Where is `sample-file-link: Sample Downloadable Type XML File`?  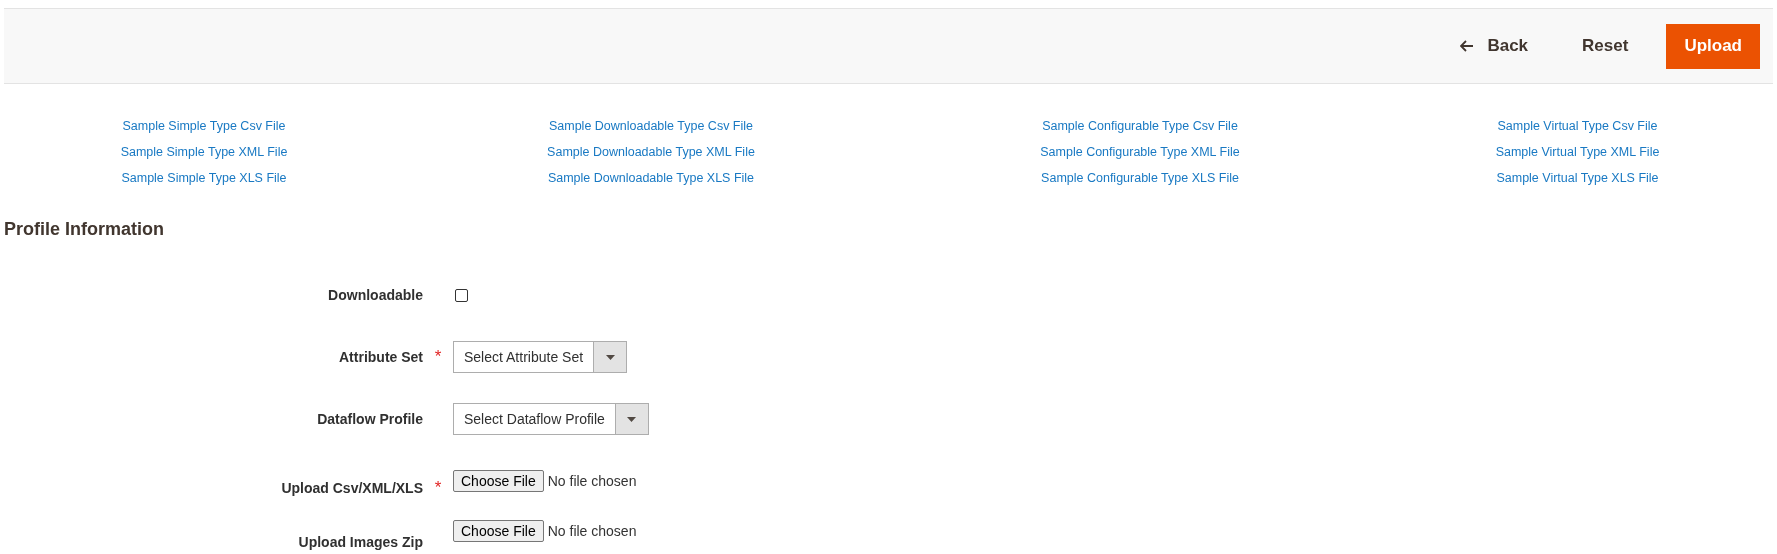 sample-file-link: Sample Downloadable Type XML File is located at coordinates (651, 152).